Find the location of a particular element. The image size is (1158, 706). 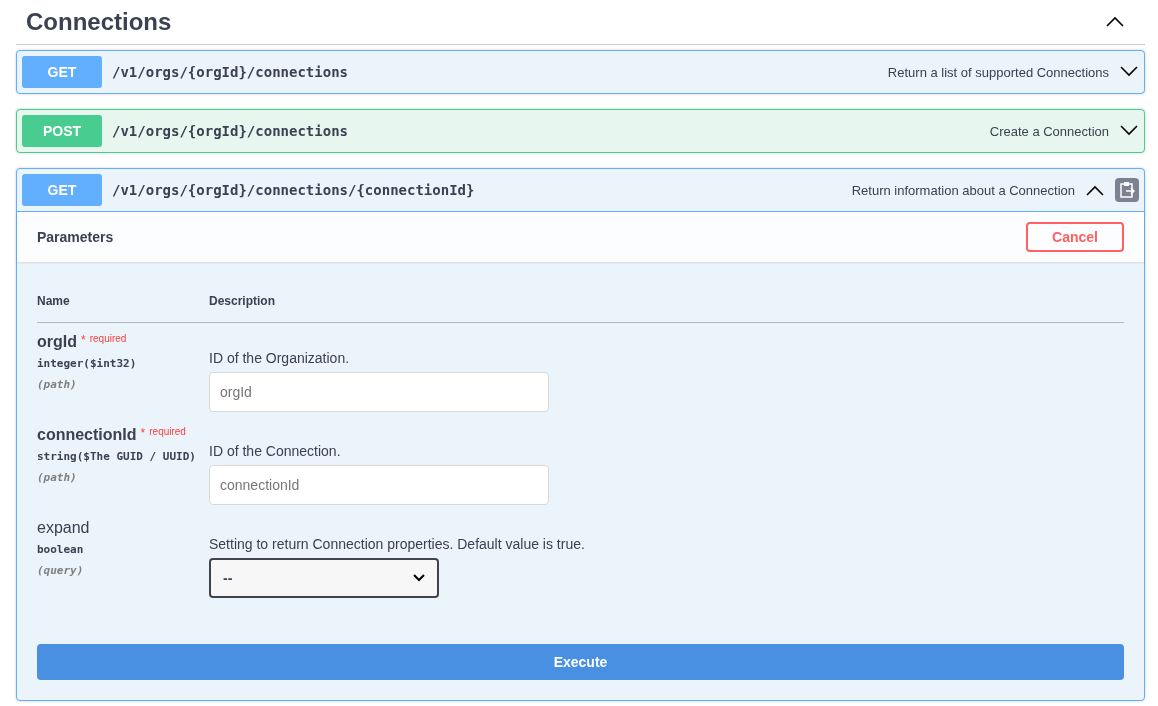

operation-summary: Return a list of supported Connections is located at coordinates (998, 72).